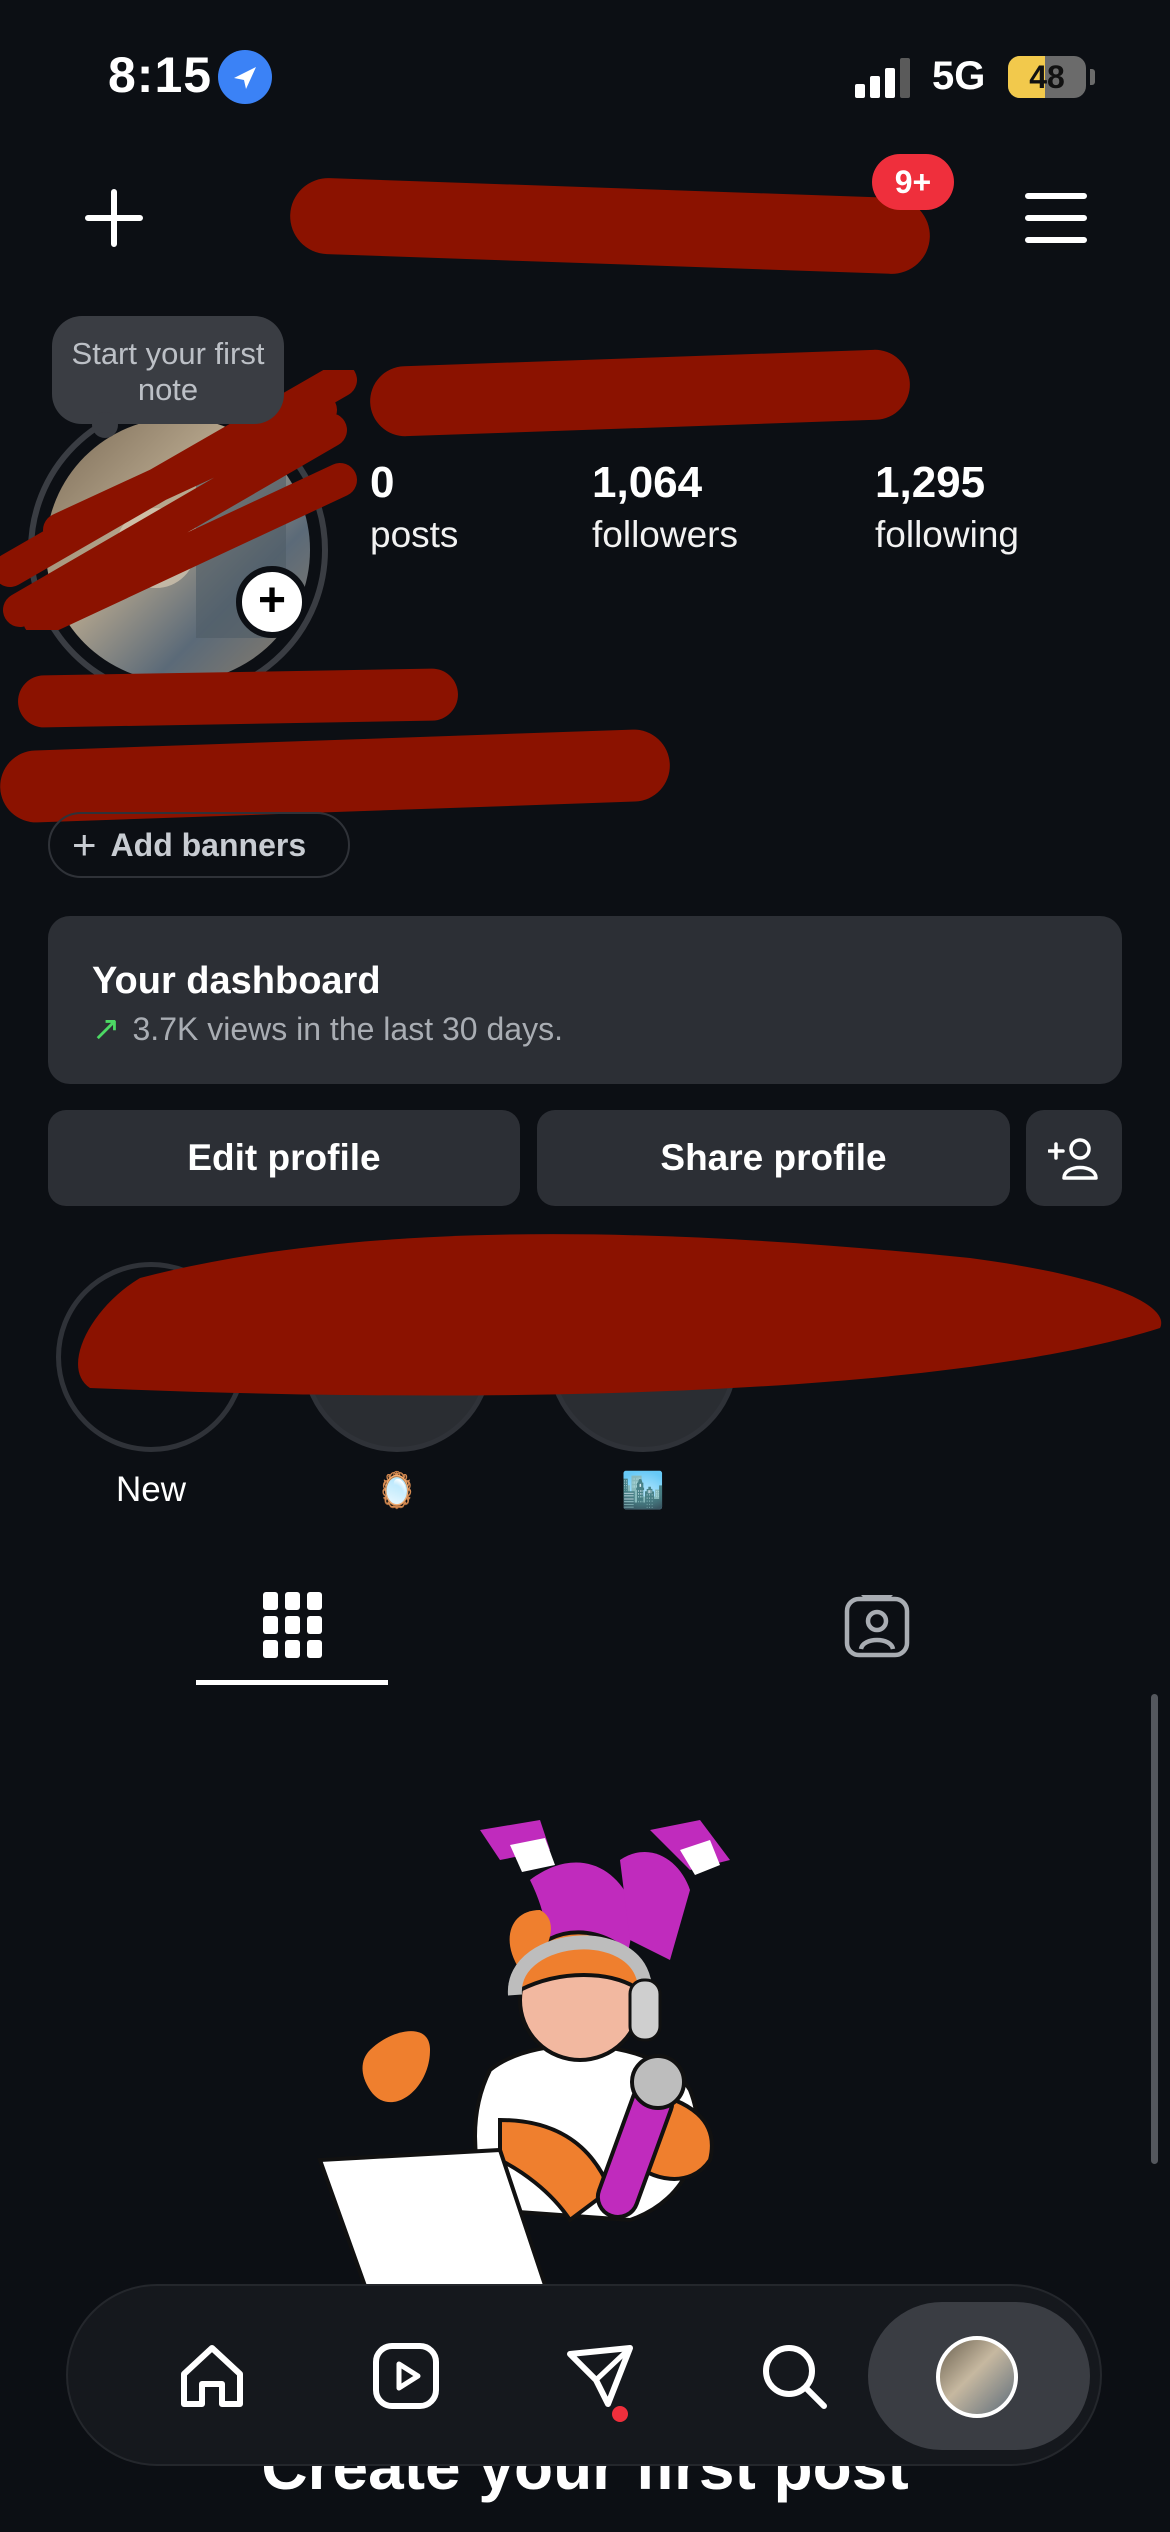 The image size is (1170, 2532). What do you see at coordinates (406, 2376) in the screenshot?
I see `reels-icon` at bounding box center [406, 2376].